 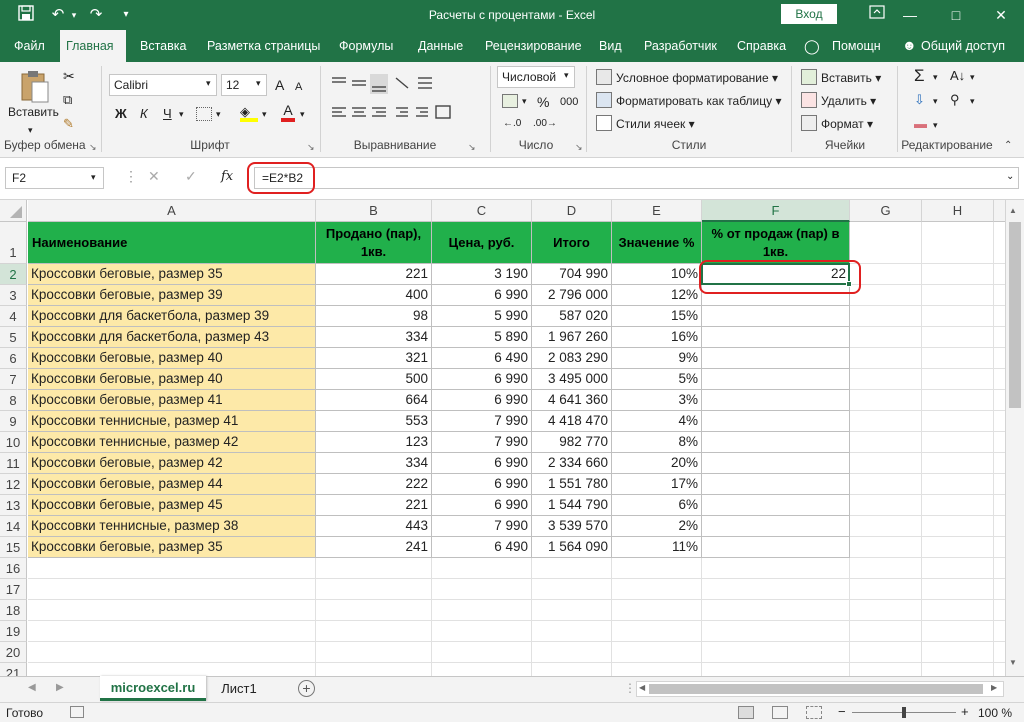 I want to click on cell-a10: Кроссовки теннисные, размер 42, so click(x=172, y=442).